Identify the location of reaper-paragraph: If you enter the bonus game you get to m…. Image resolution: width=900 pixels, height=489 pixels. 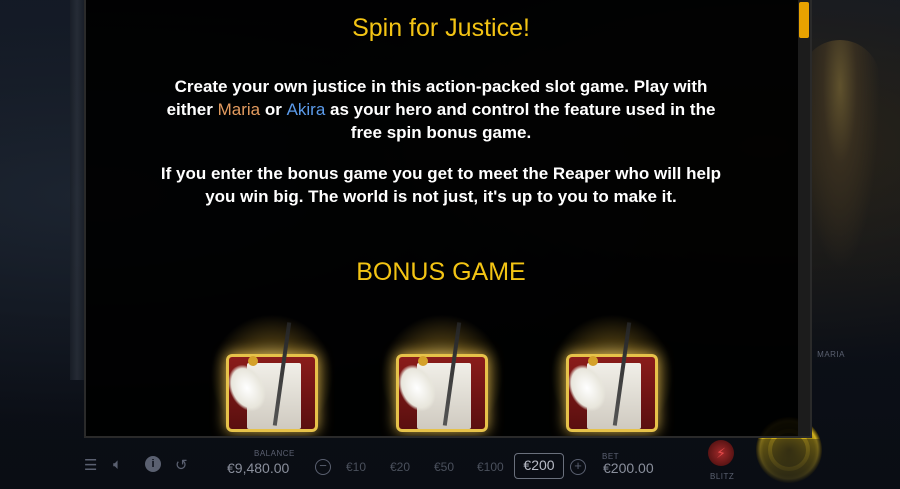
(441, 185).